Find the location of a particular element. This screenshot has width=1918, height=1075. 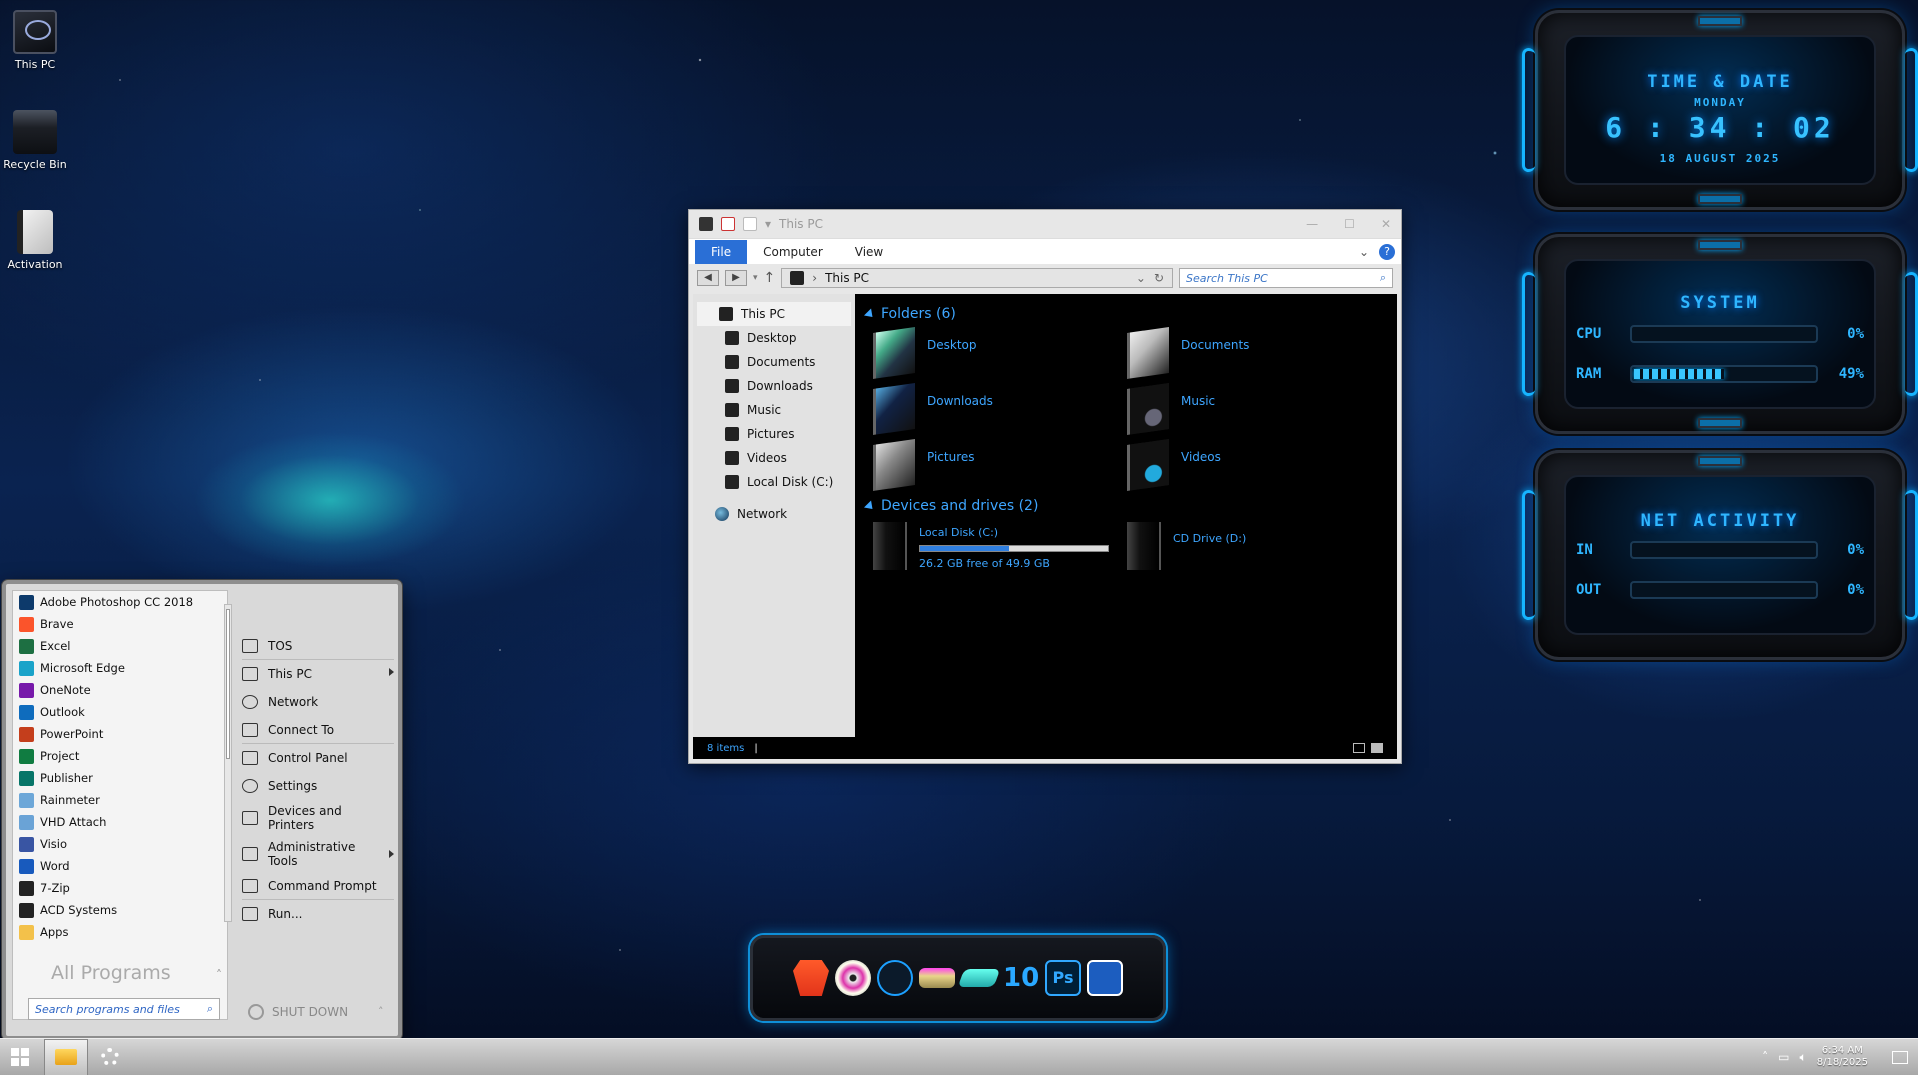

program-item: Excel is located at coordinates (120, 646).